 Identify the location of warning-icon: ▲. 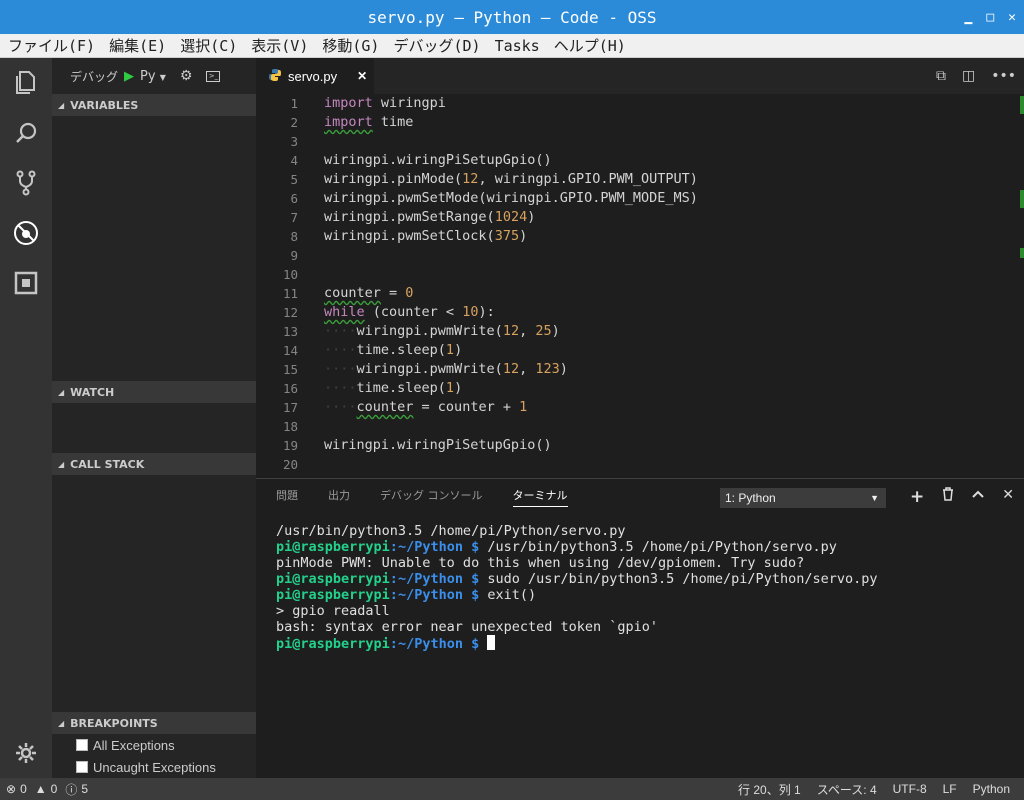
(40, 789).